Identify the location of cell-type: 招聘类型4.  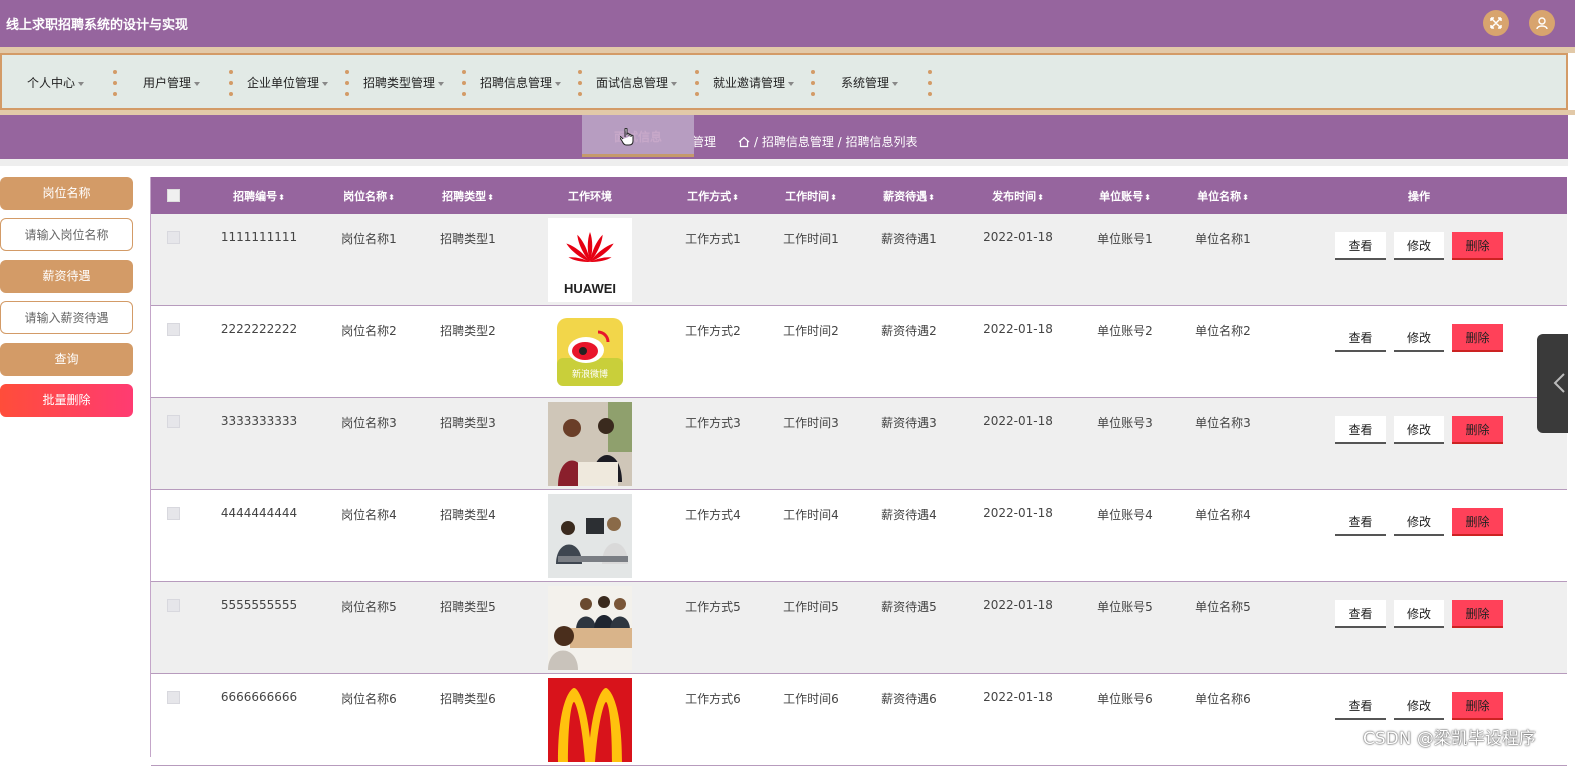
(468, 515).